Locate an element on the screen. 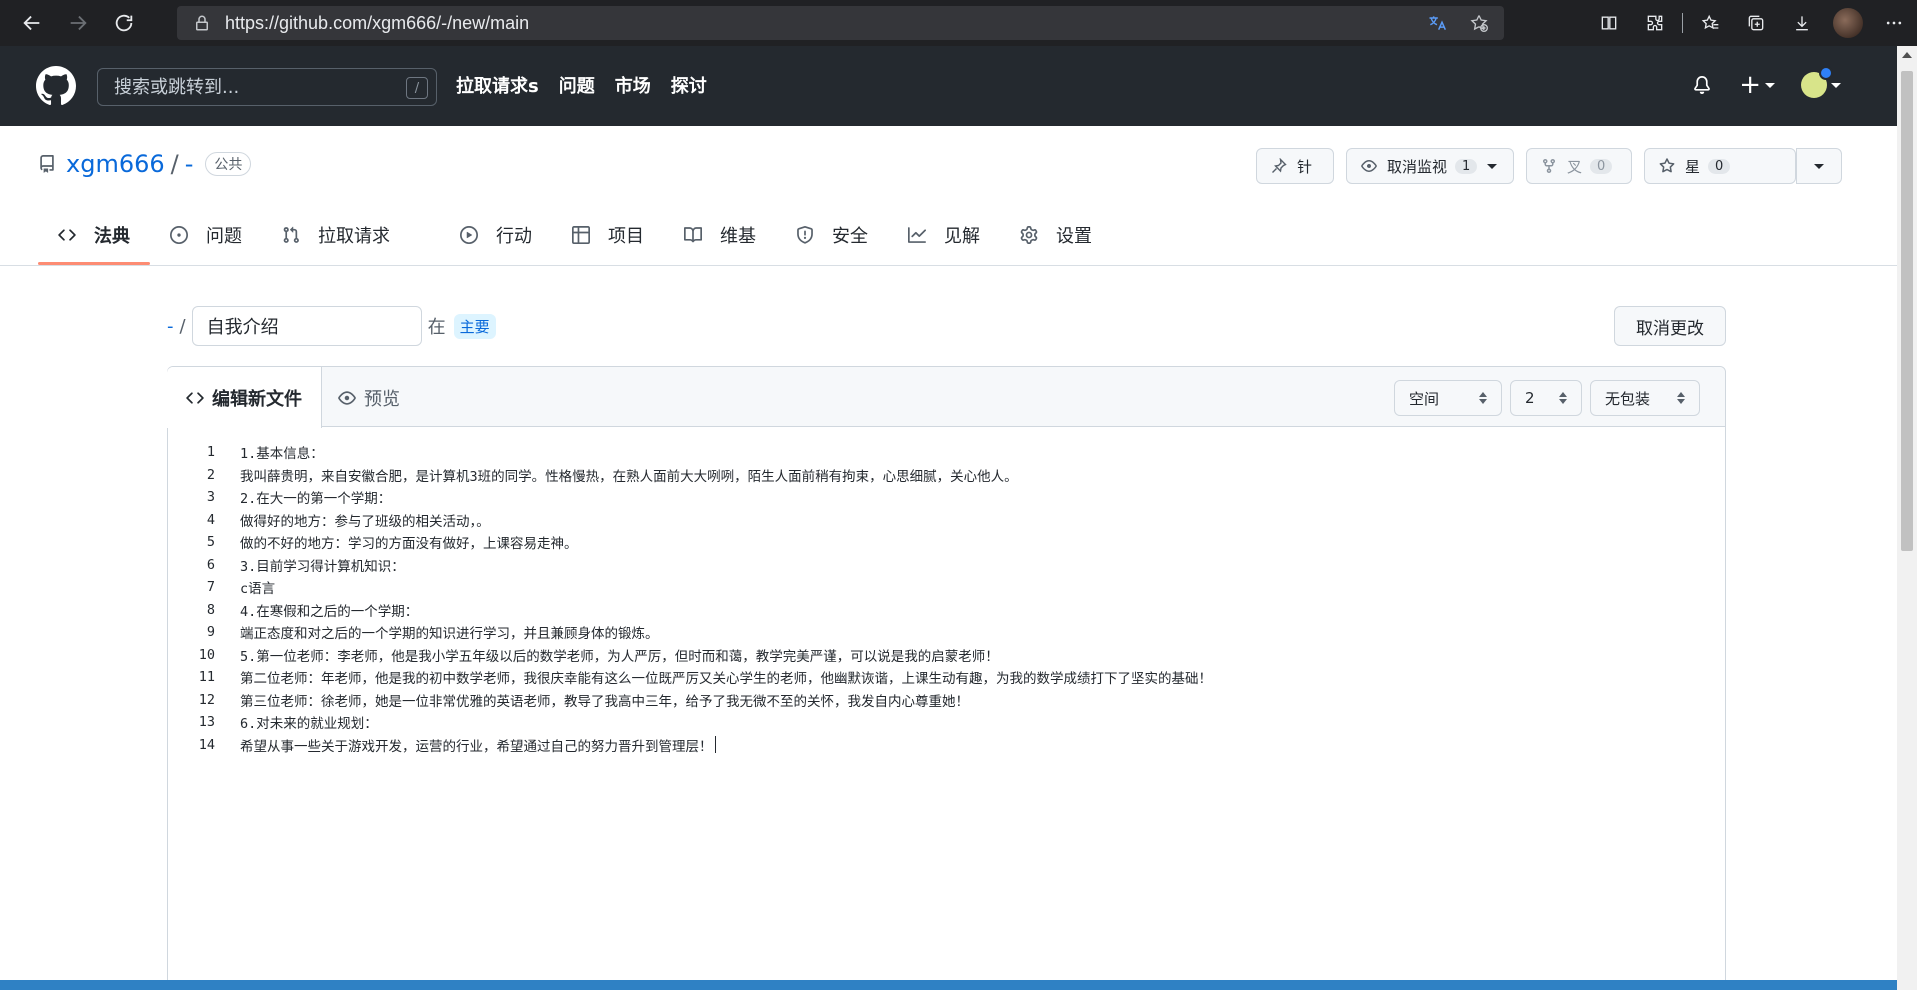  code-line: 8 4.在寒假和之后的一个学期： is located at coordinates (946, 610).